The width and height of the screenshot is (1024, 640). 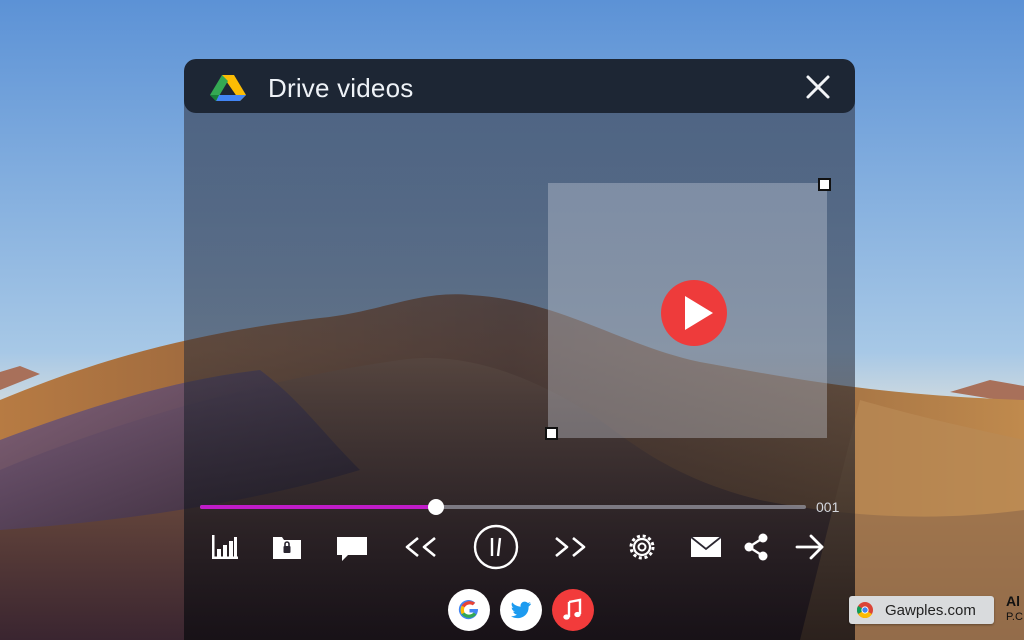 I want to click on share-button, so click(x=756, y=547).